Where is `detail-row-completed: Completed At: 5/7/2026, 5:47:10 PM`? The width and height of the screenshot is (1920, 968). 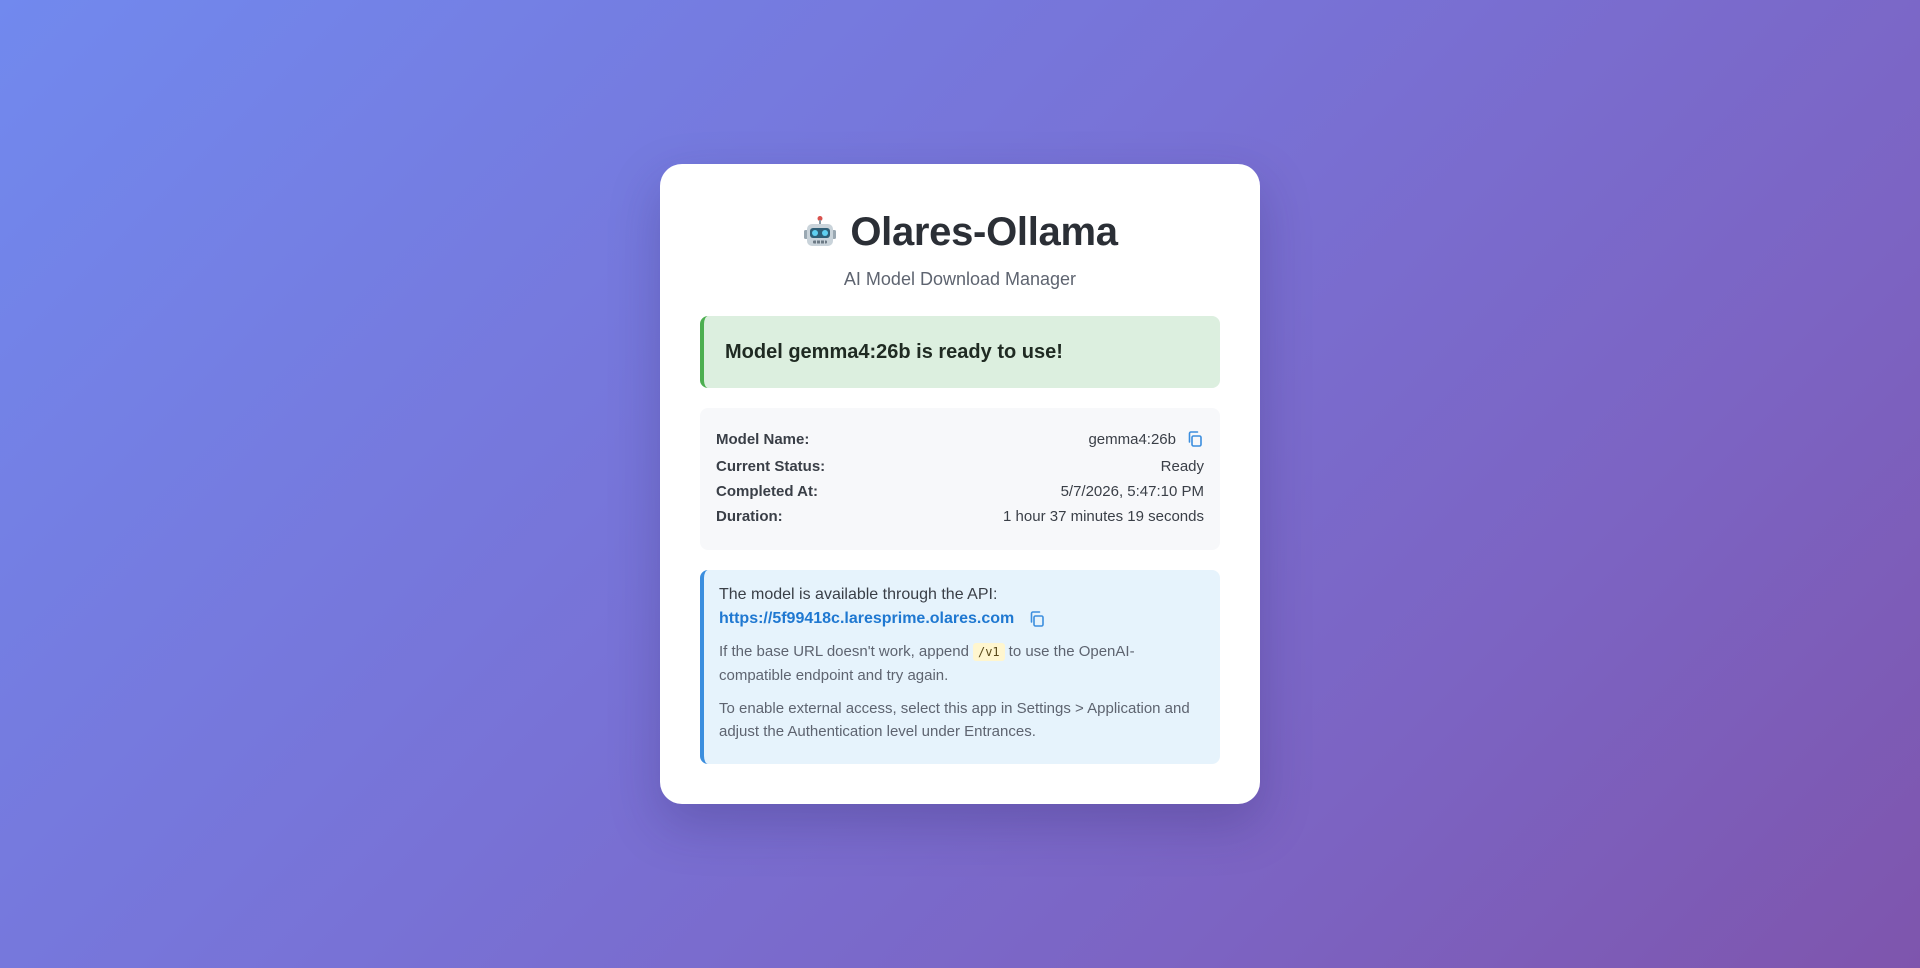
detail-row-completed: Completed At: 5/7/2026, 5:47:10 PM is located at coordinates (960, 491).